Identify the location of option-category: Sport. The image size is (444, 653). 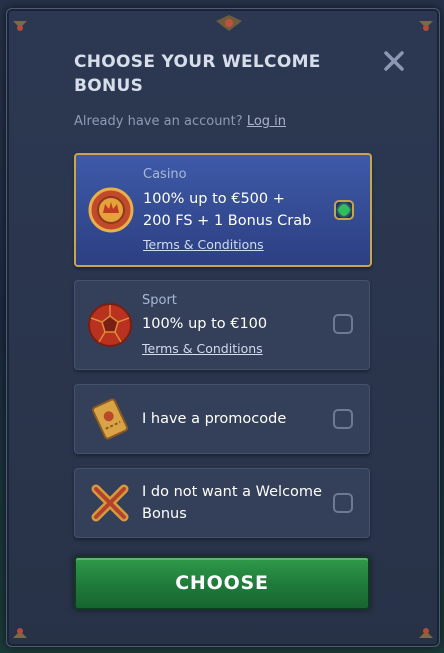
(159, 300).